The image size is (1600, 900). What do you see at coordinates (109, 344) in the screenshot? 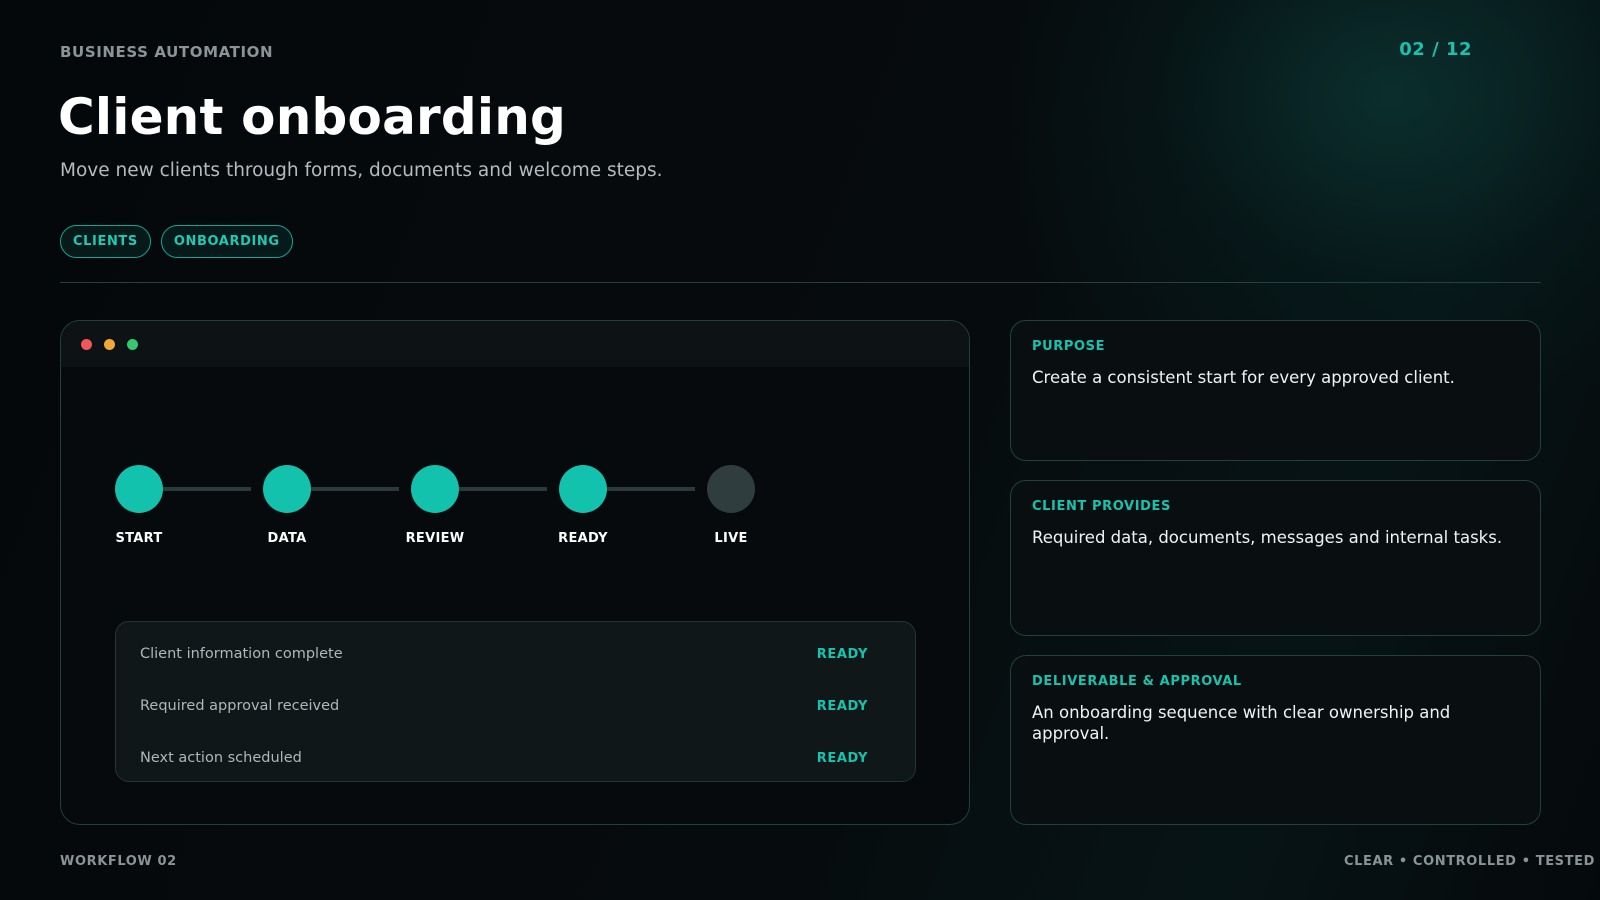
I see `minimize-dot-icon` at bounding box center [109, 344].